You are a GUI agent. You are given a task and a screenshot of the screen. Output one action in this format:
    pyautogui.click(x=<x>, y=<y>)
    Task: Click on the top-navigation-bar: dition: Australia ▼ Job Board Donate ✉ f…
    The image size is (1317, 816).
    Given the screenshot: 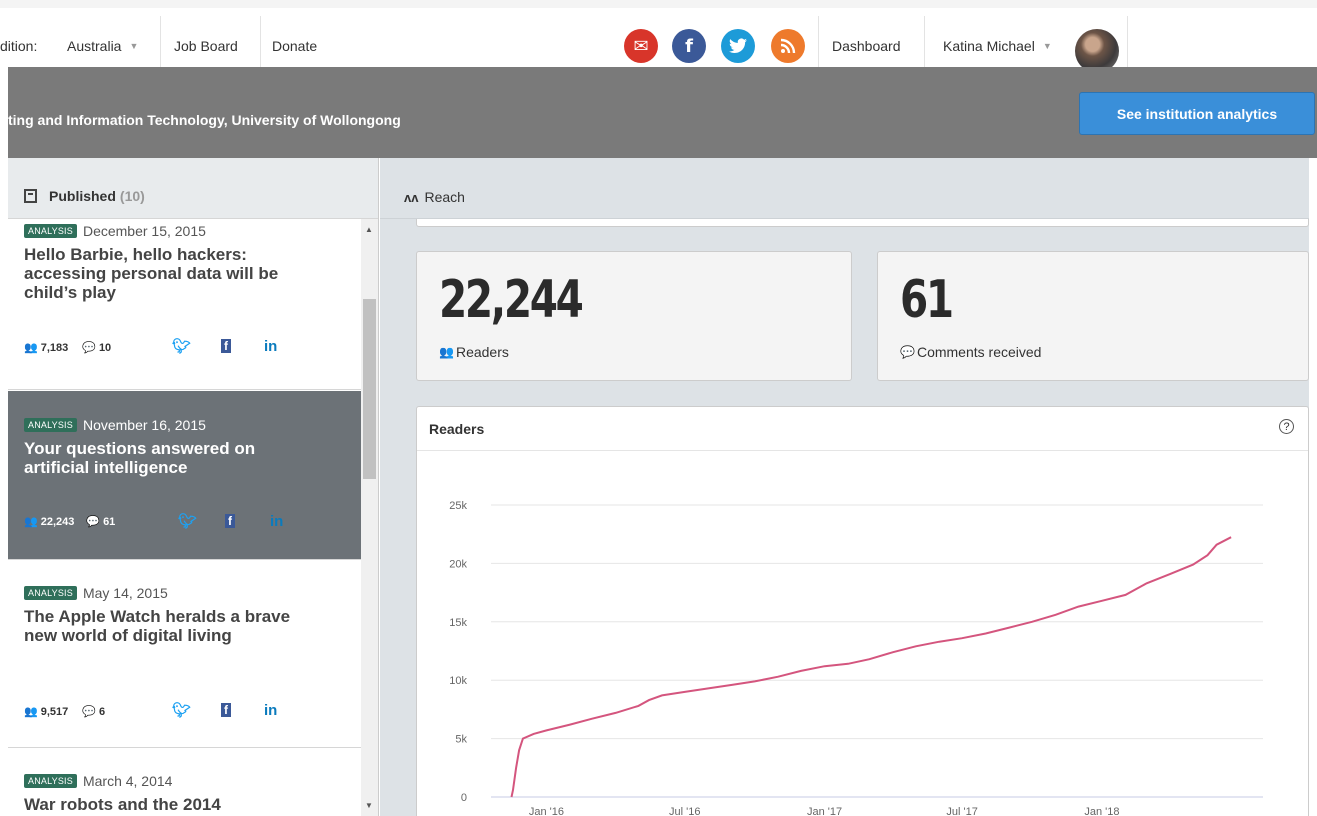 What is the action you would take?
    pyautogui.click(x=658, y=37)
    